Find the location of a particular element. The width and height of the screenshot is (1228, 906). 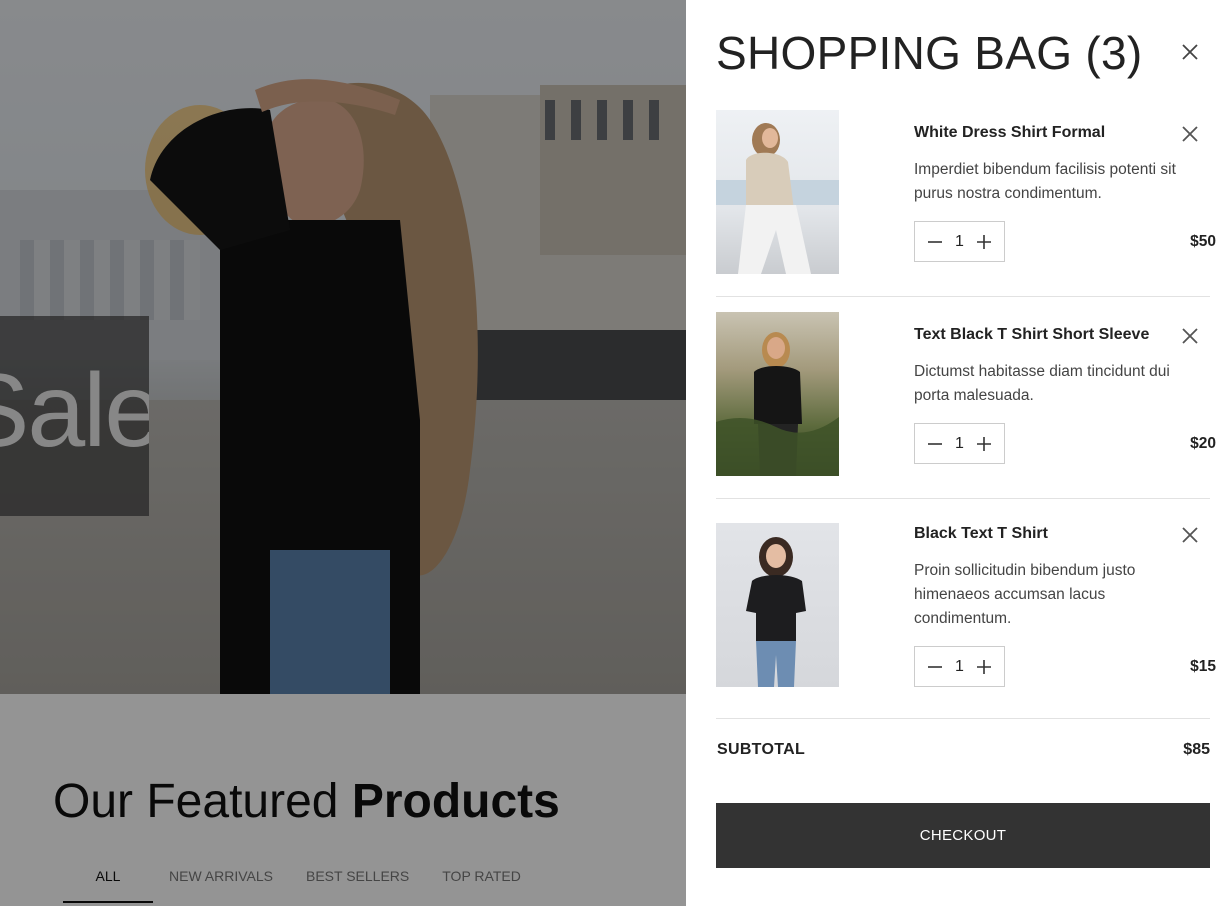

item-price: $20 is located at coordinates (1203, 443).